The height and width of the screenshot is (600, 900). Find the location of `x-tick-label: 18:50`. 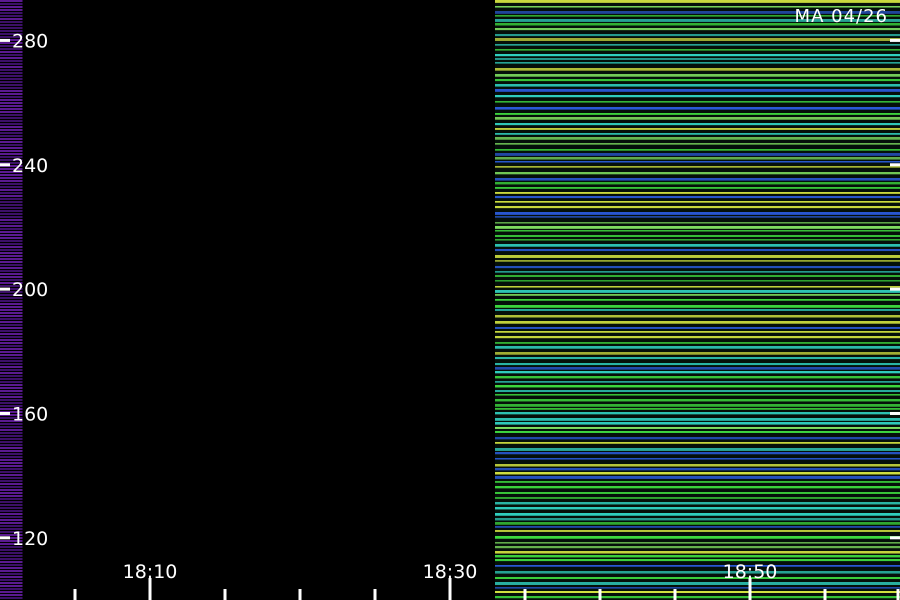

x-tick-label: 18:50 is located at coordinates (750, 572).